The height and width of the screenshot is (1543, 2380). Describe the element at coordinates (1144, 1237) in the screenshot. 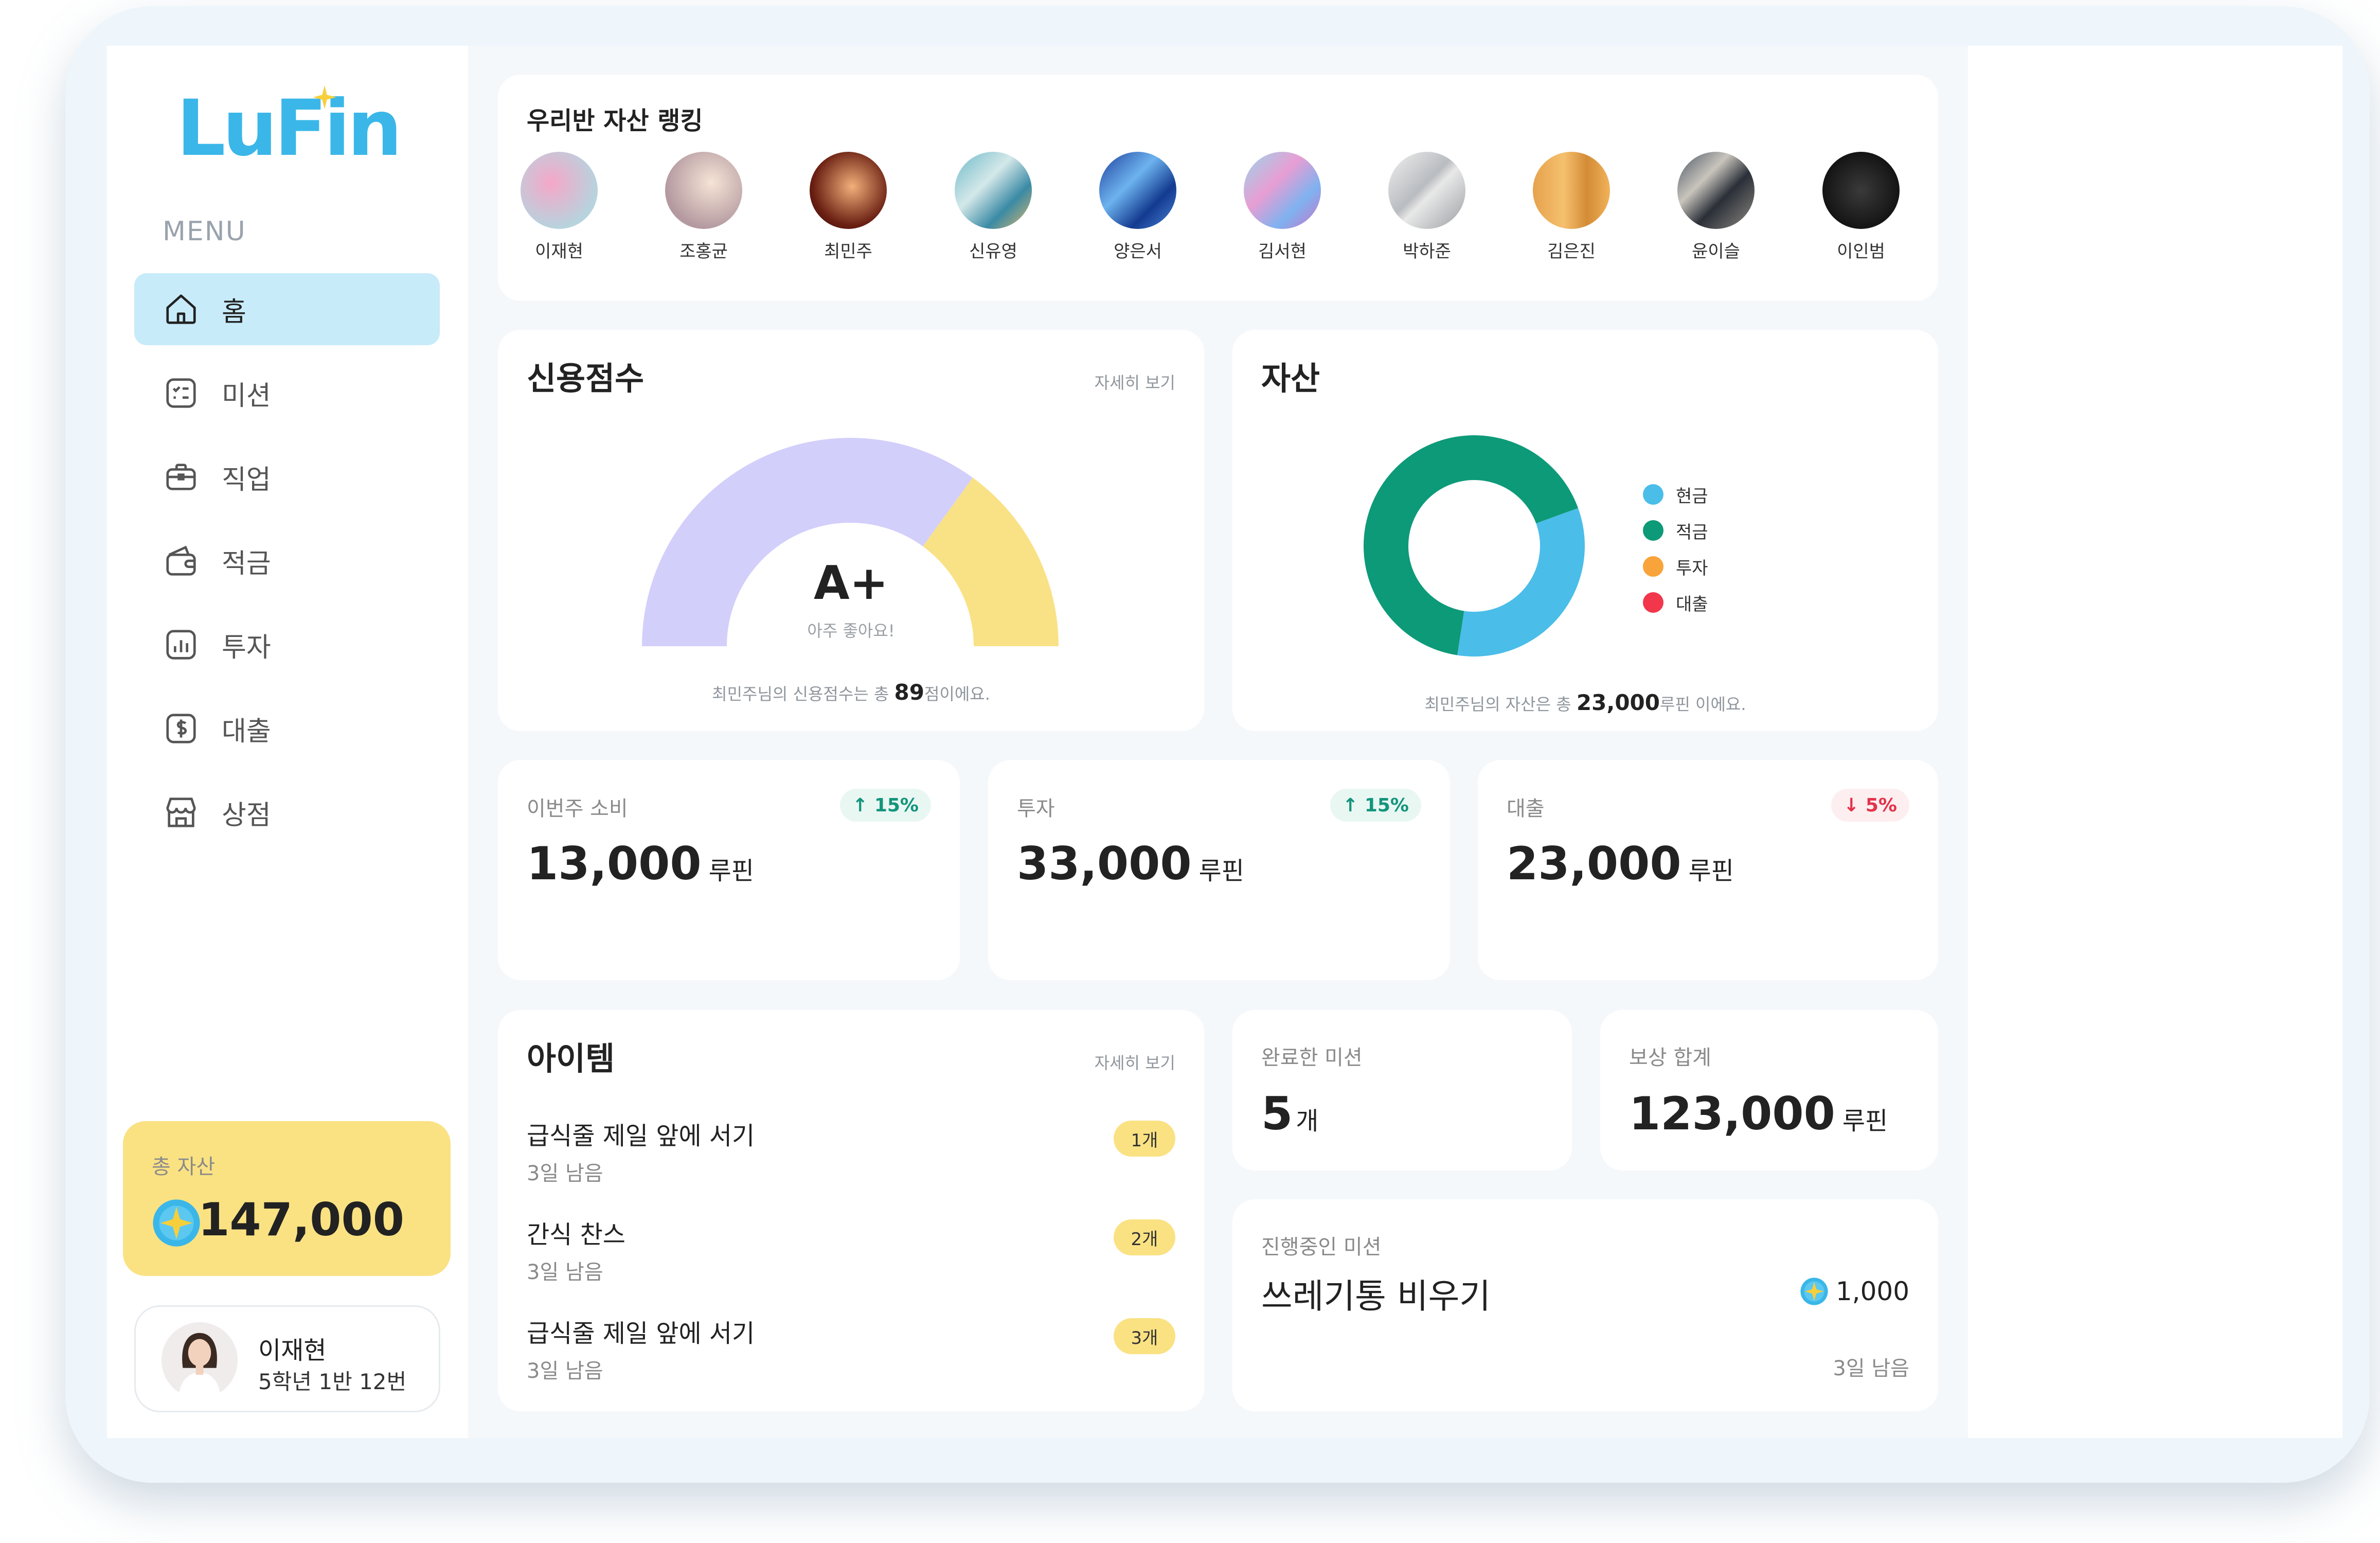

I see `item-count-badge: 2개` at that location.